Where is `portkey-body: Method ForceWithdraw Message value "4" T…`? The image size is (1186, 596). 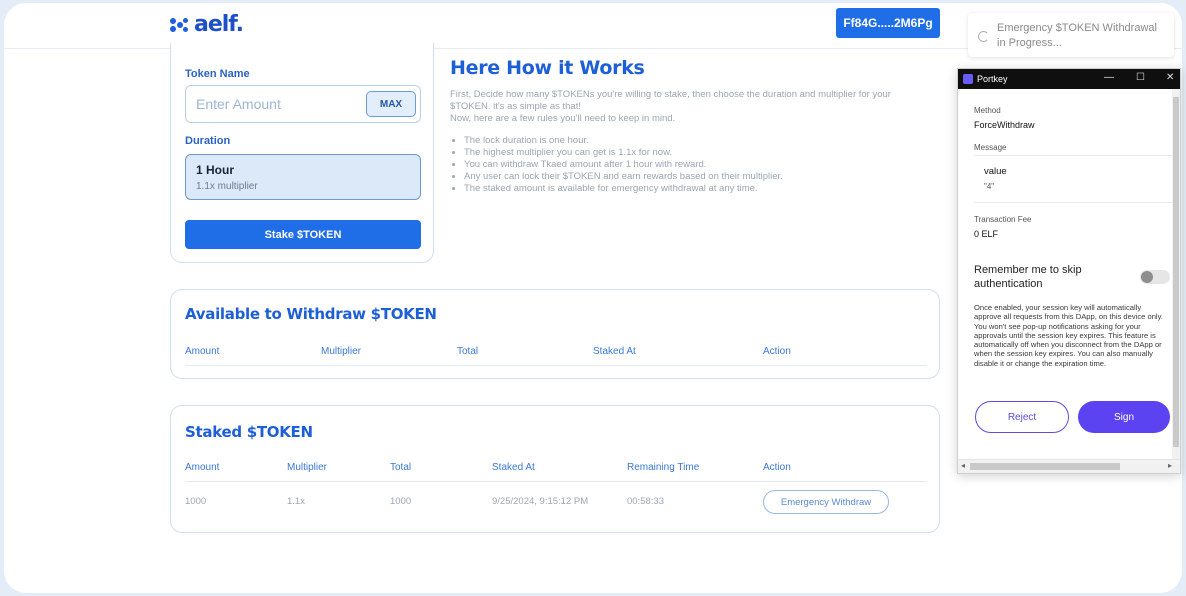 portkey-body: Method ForceWithdraw Message value "4" T… is located at coordinates (1066, 274).